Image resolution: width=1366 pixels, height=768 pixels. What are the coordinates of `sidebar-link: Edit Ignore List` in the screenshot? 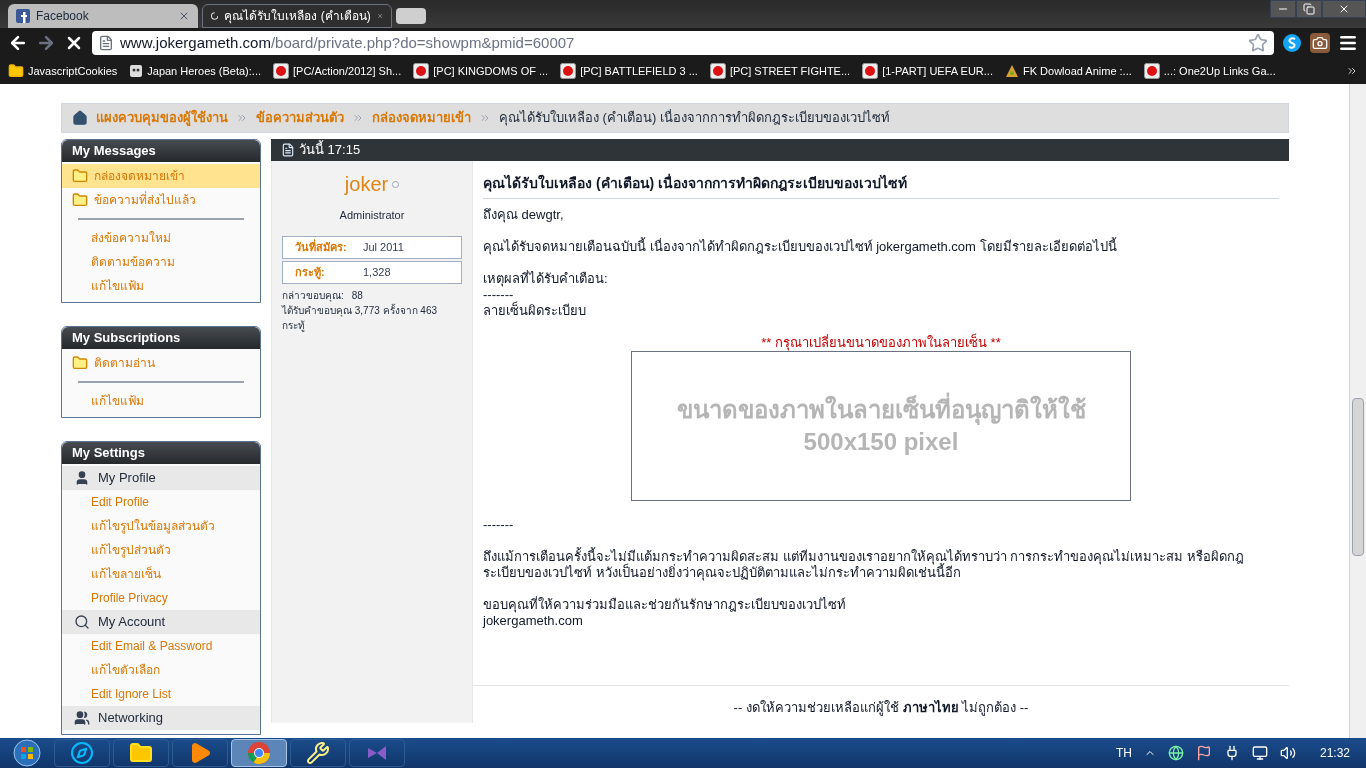 It's located at (161, 694).